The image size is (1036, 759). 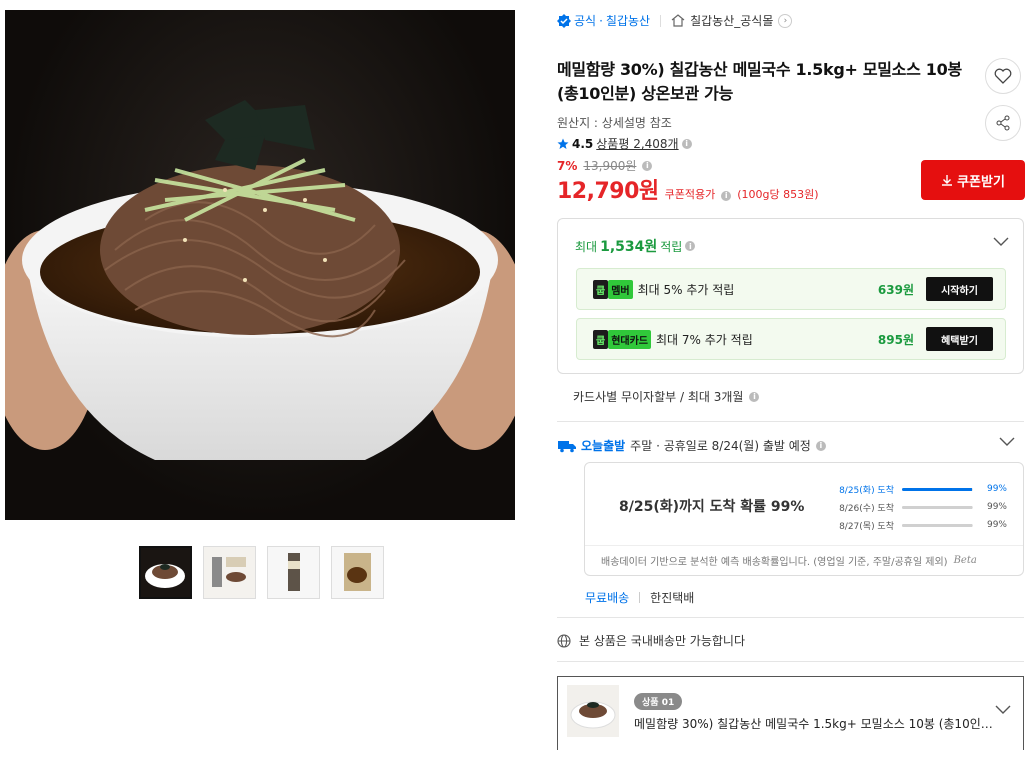 What do you see at coordinates (791, 339) in the screenshot?
I see `reward-item-card: 쿱 현대카드 최대 7% 추가 적립 895원 혜택받기` at bounding box center [791, 339].